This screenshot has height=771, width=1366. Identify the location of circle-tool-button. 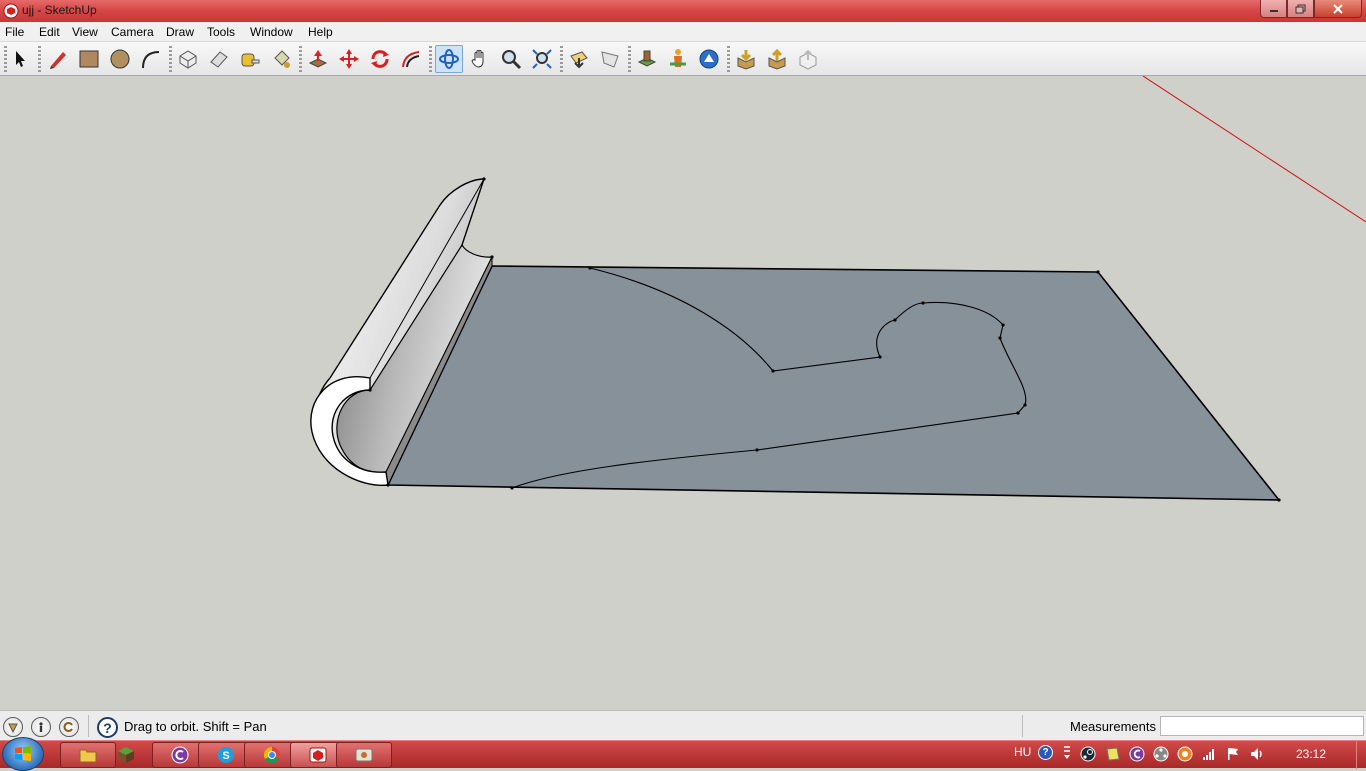
(120, 59).